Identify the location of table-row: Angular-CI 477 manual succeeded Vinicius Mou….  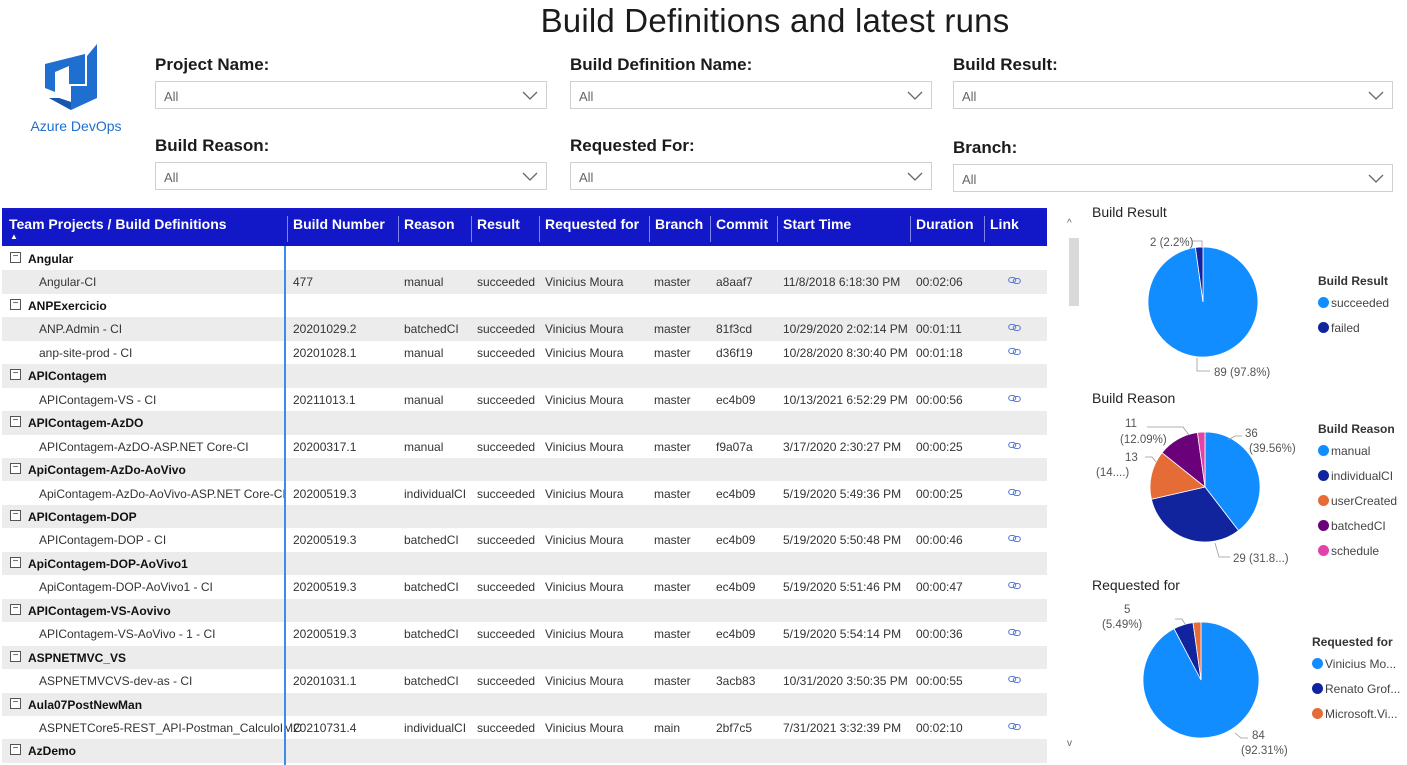
(524, 282).